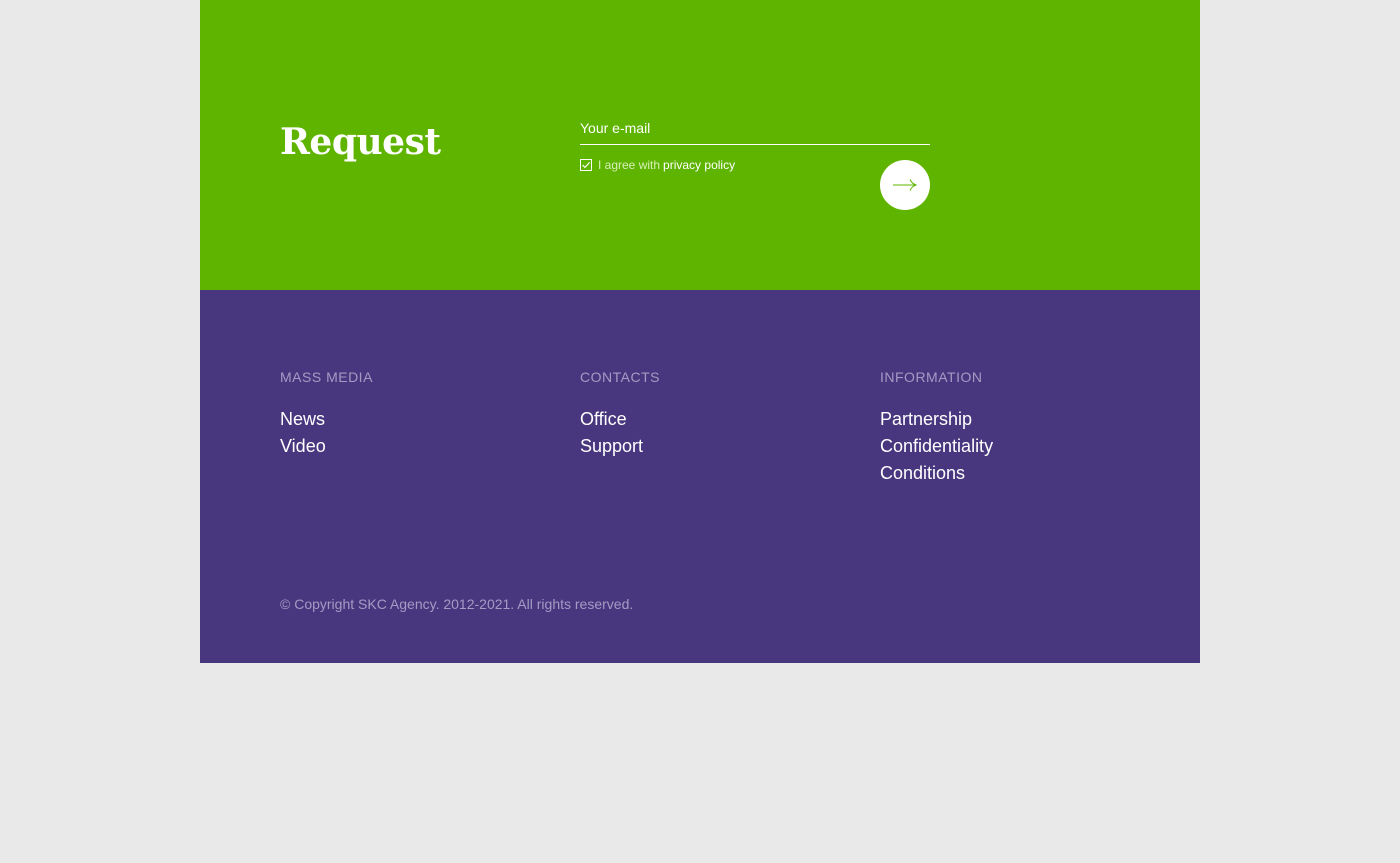 Image resolution: width=1400 pixels, height=863 pixels. I want to click on agree-checkbox, so click(586, 165).